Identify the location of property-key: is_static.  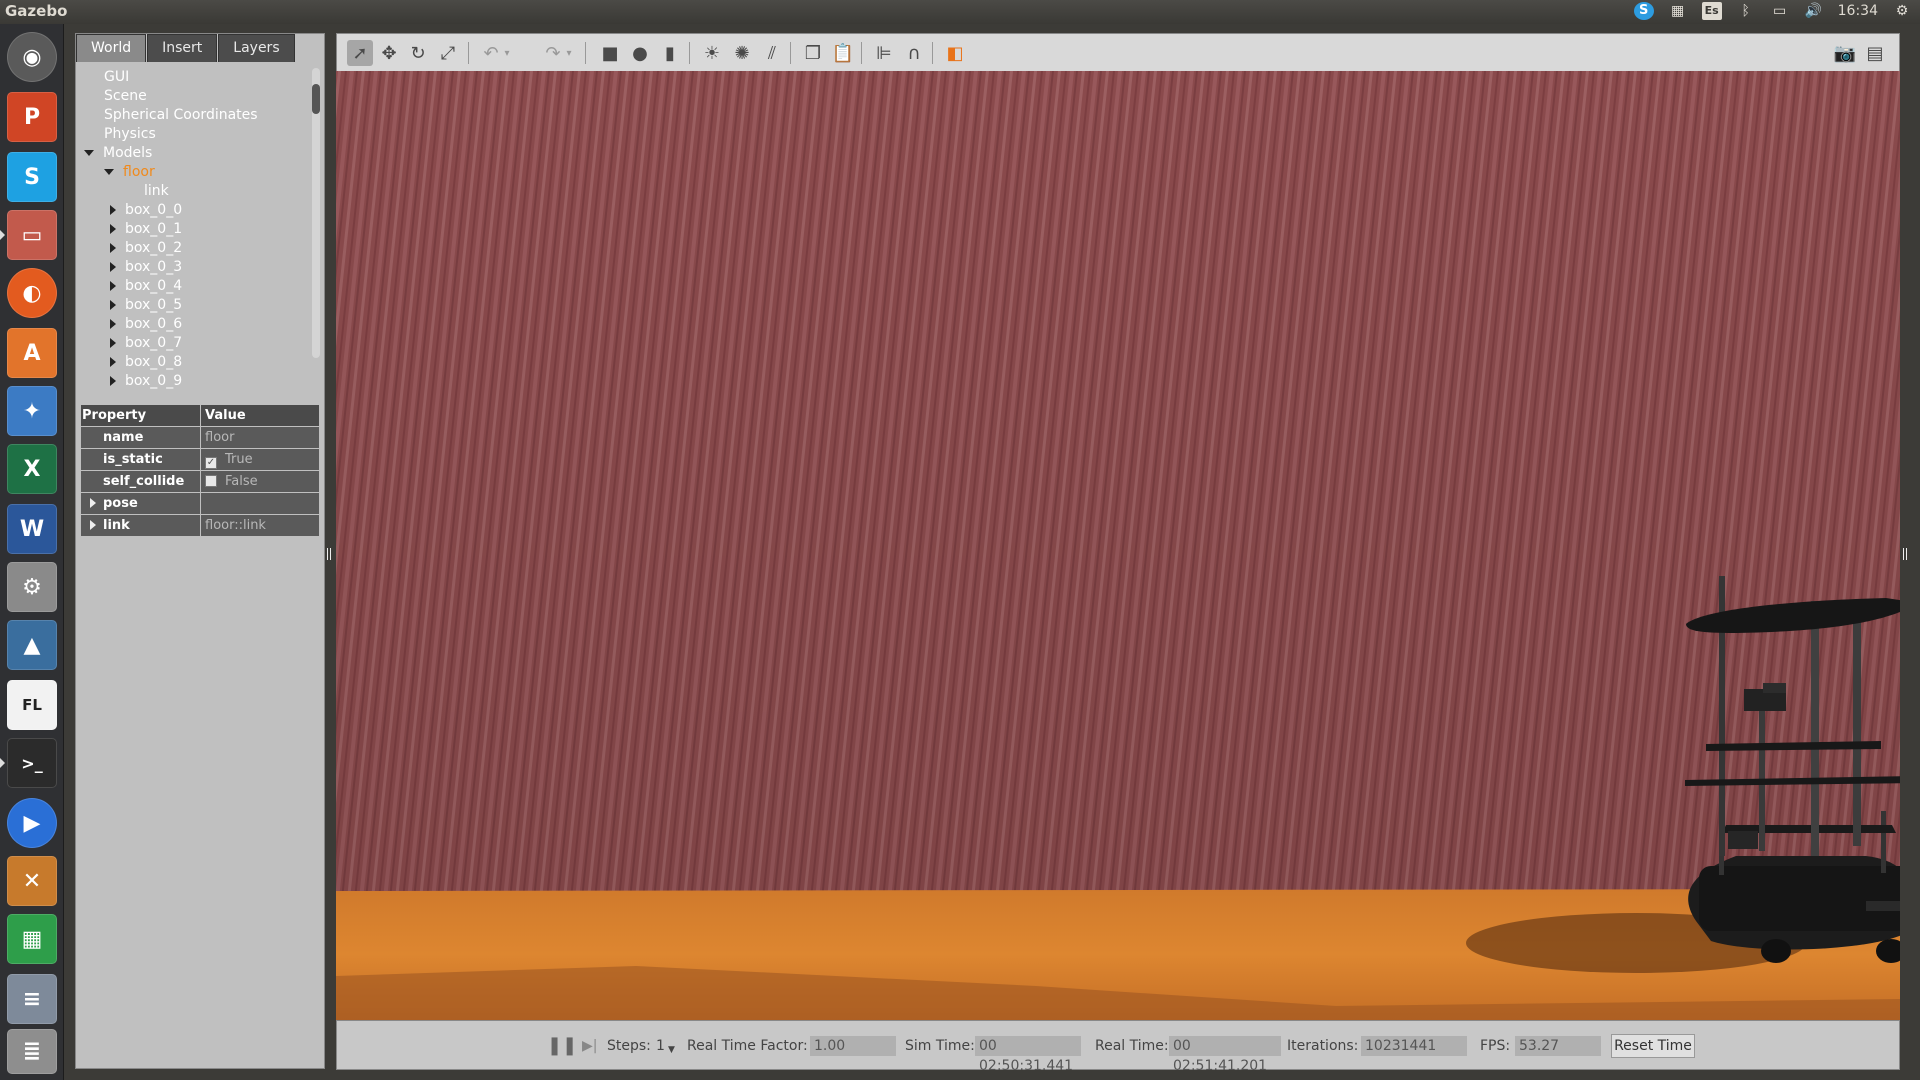
(140, 459).